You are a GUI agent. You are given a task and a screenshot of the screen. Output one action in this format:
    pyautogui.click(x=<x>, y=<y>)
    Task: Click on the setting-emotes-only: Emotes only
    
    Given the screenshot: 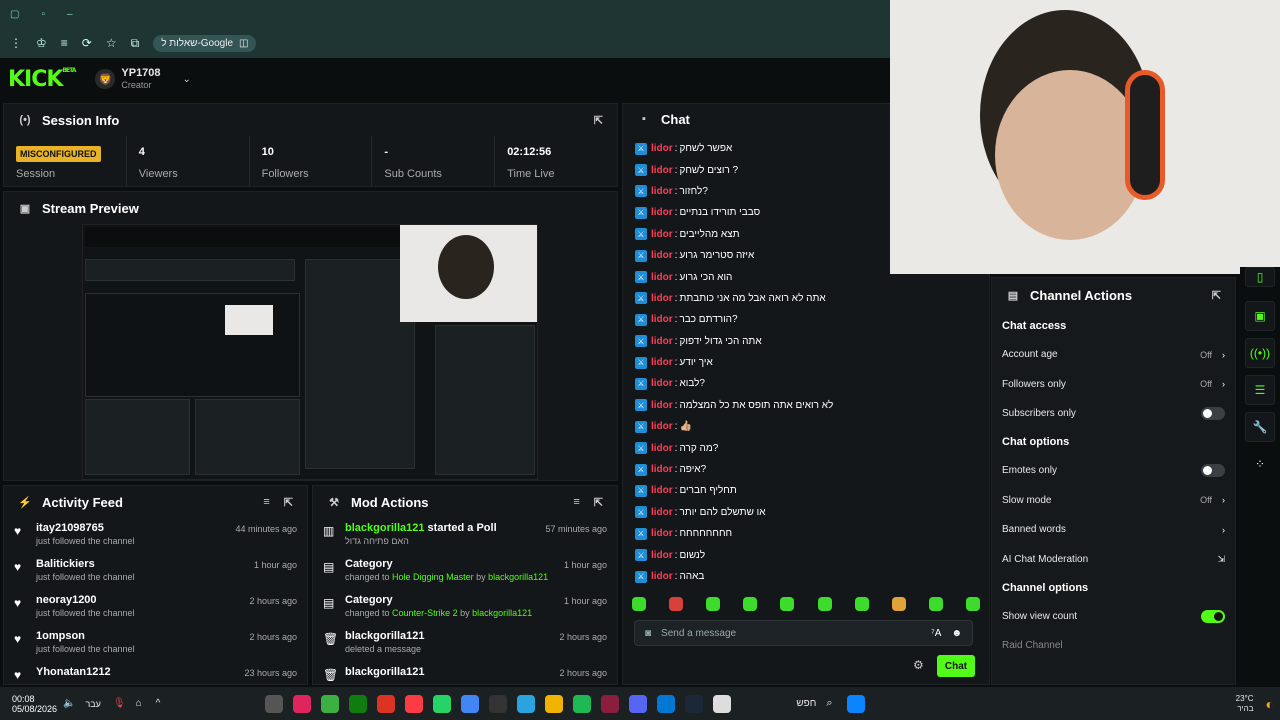 What is the action you would take?
    pyautogui.click(x=1113, y=470)
    